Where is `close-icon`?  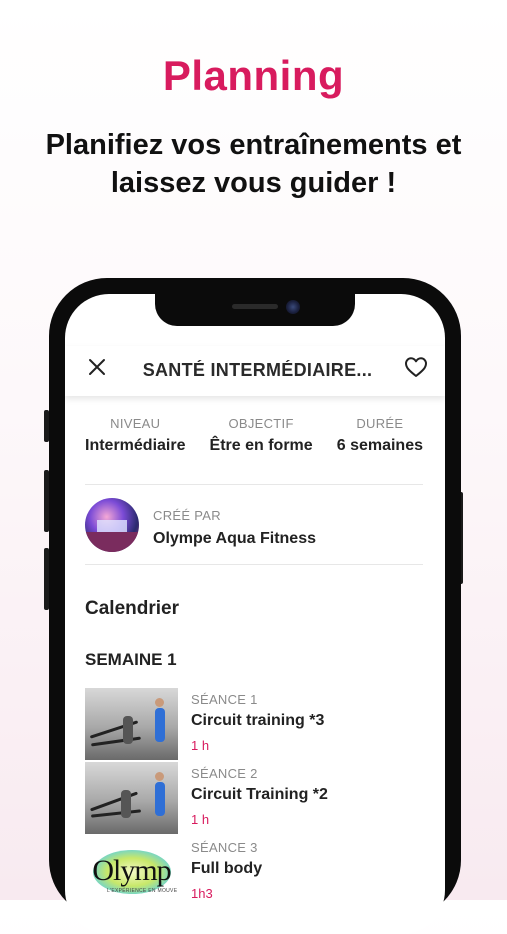
close-icon is located at coordinates (97, 367).